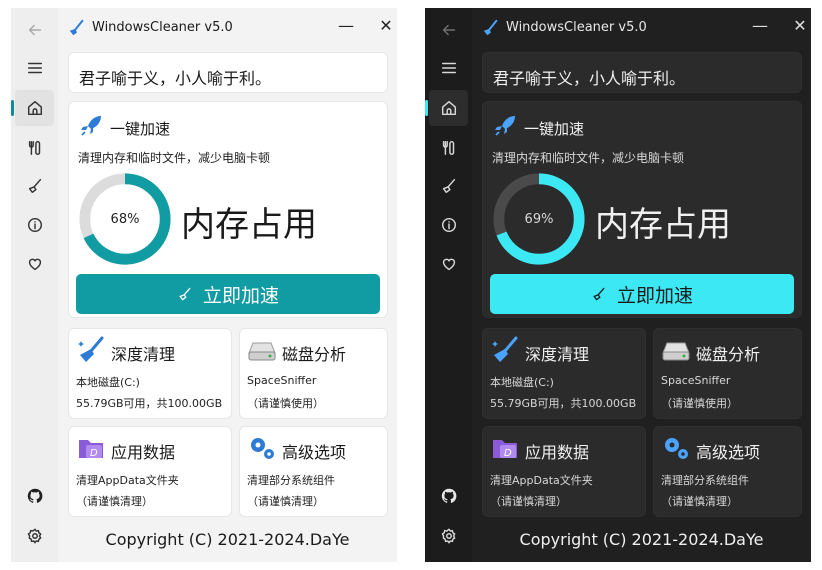 The height and width of the screenshot is (570, 822). I want to click on sidebar, so click(448, 285).